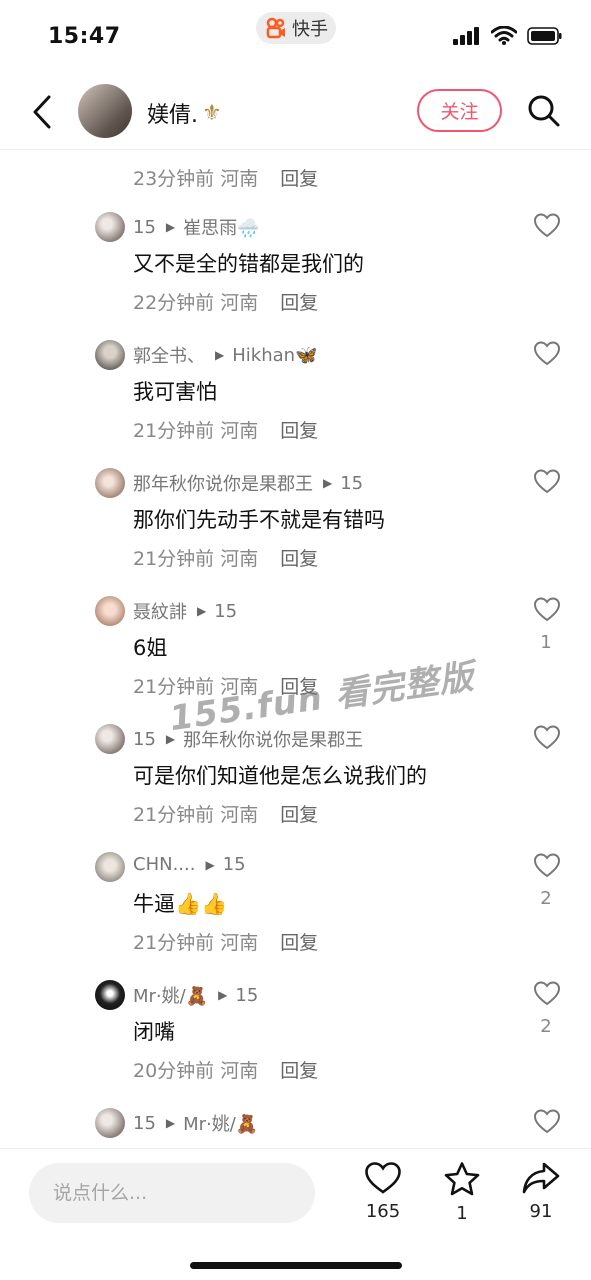  I want to click on comment-header: 15 ▶ Mr·姚/🧸, so click(195, 1123).